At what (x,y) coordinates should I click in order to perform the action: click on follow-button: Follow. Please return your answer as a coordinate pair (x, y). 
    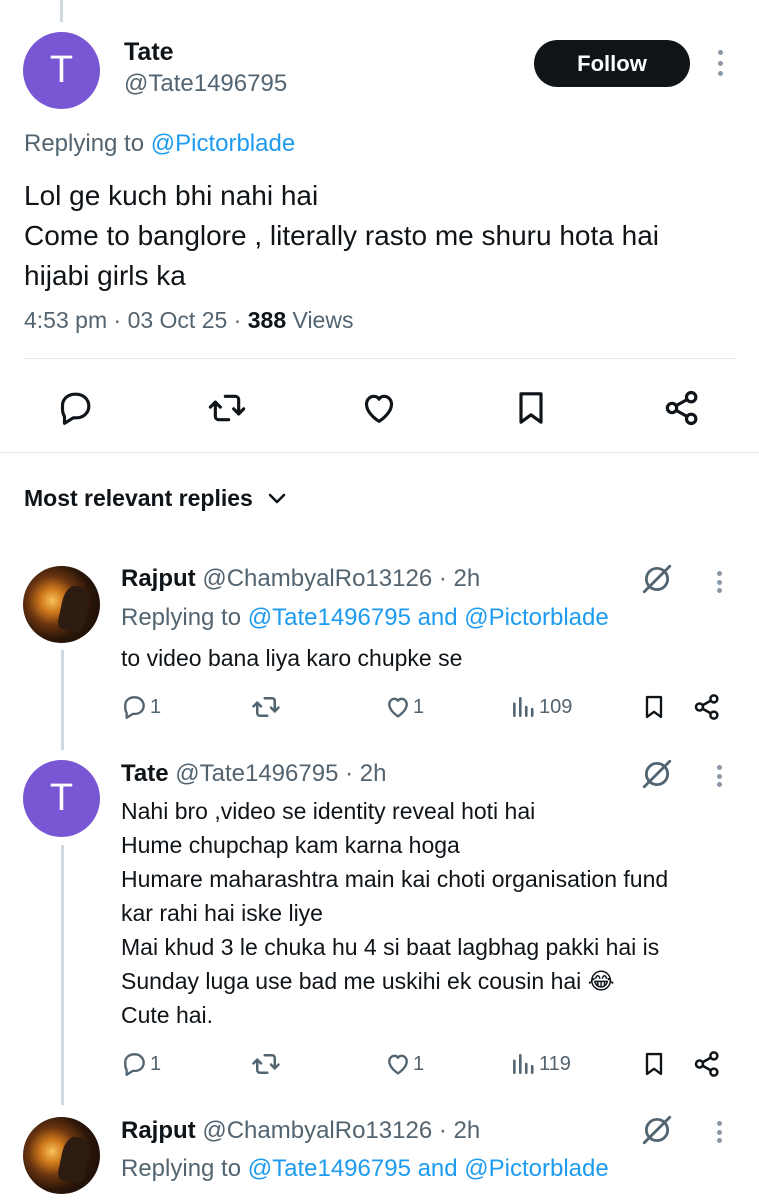
    Looking at the image, I should click on (612, 63).